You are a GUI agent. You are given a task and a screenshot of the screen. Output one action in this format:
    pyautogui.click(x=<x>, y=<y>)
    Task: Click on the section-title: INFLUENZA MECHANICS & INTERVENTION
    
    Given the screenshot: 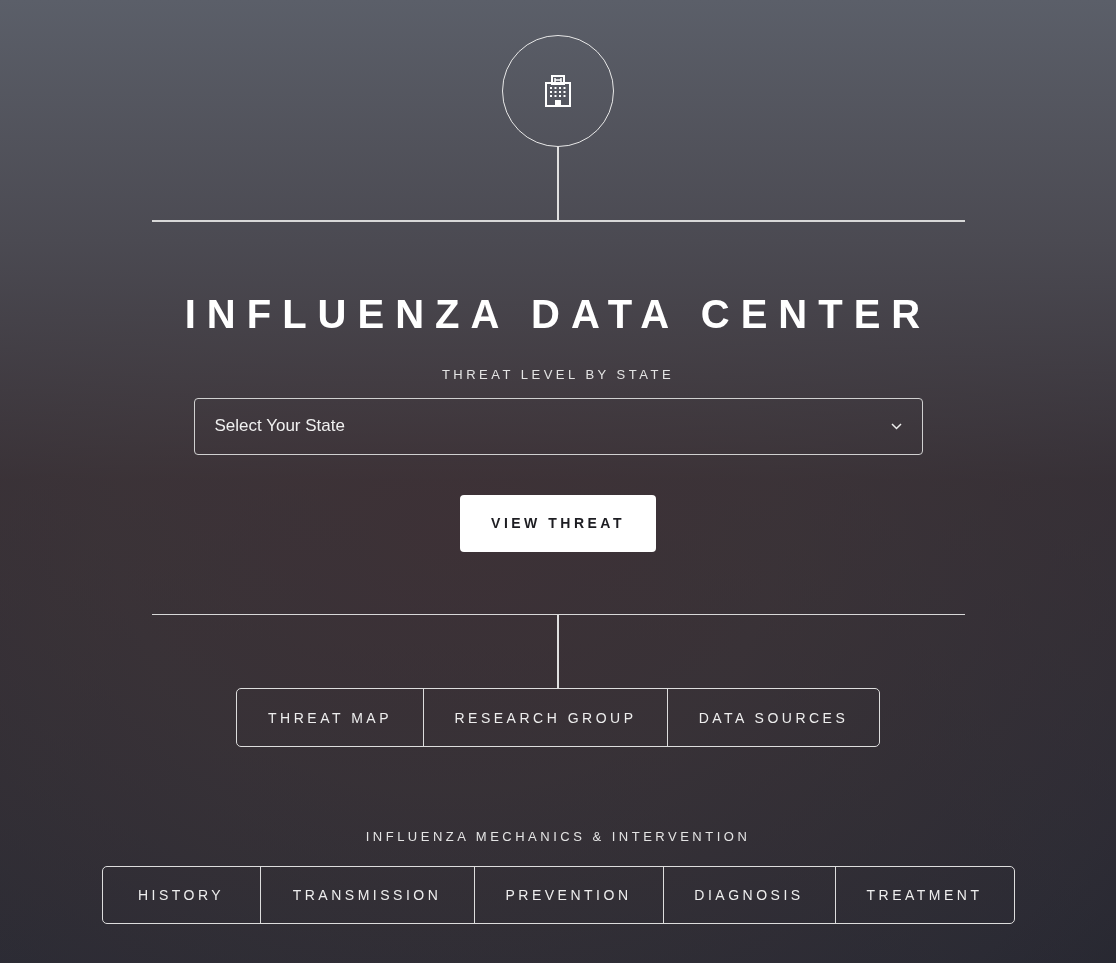 What is the action you would take?
    pyautogui.click(x=558, y=836)
    